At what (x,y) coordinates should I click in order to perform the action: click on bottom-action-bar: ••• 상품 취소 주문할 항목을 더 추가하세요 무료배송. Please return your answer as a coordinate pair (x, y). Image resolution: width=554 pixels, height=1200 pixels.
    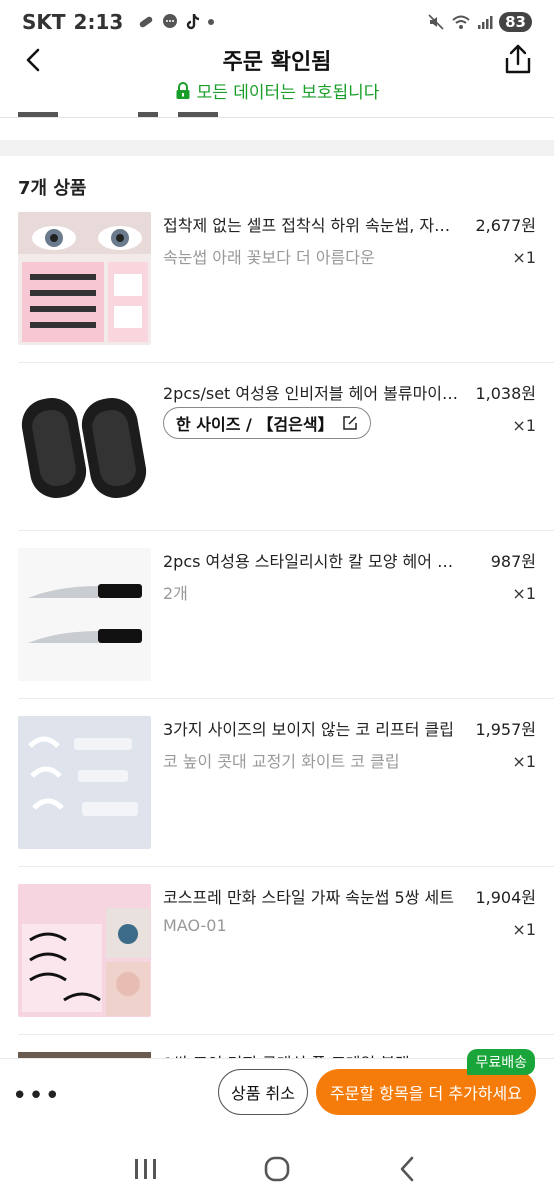
    Looking at the image, I should click on (277, 1093).